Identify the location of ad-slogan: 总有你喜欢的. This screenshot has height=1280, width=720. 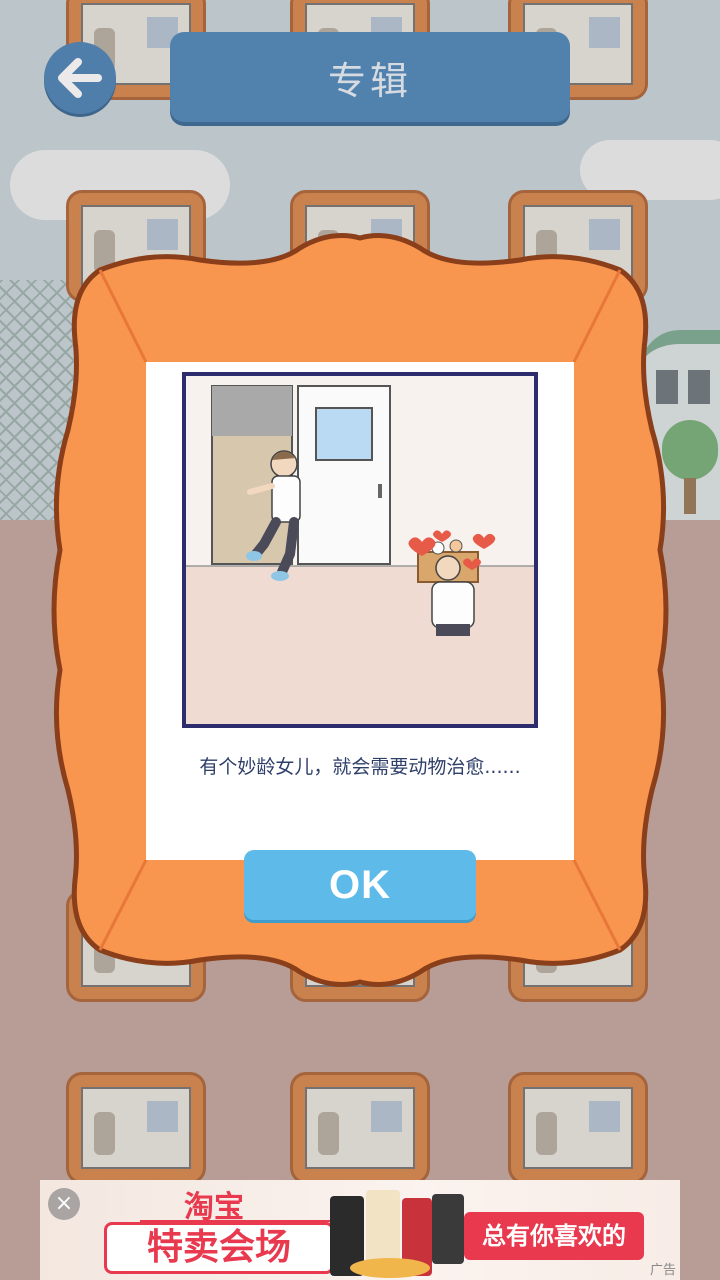
(554, 1236).